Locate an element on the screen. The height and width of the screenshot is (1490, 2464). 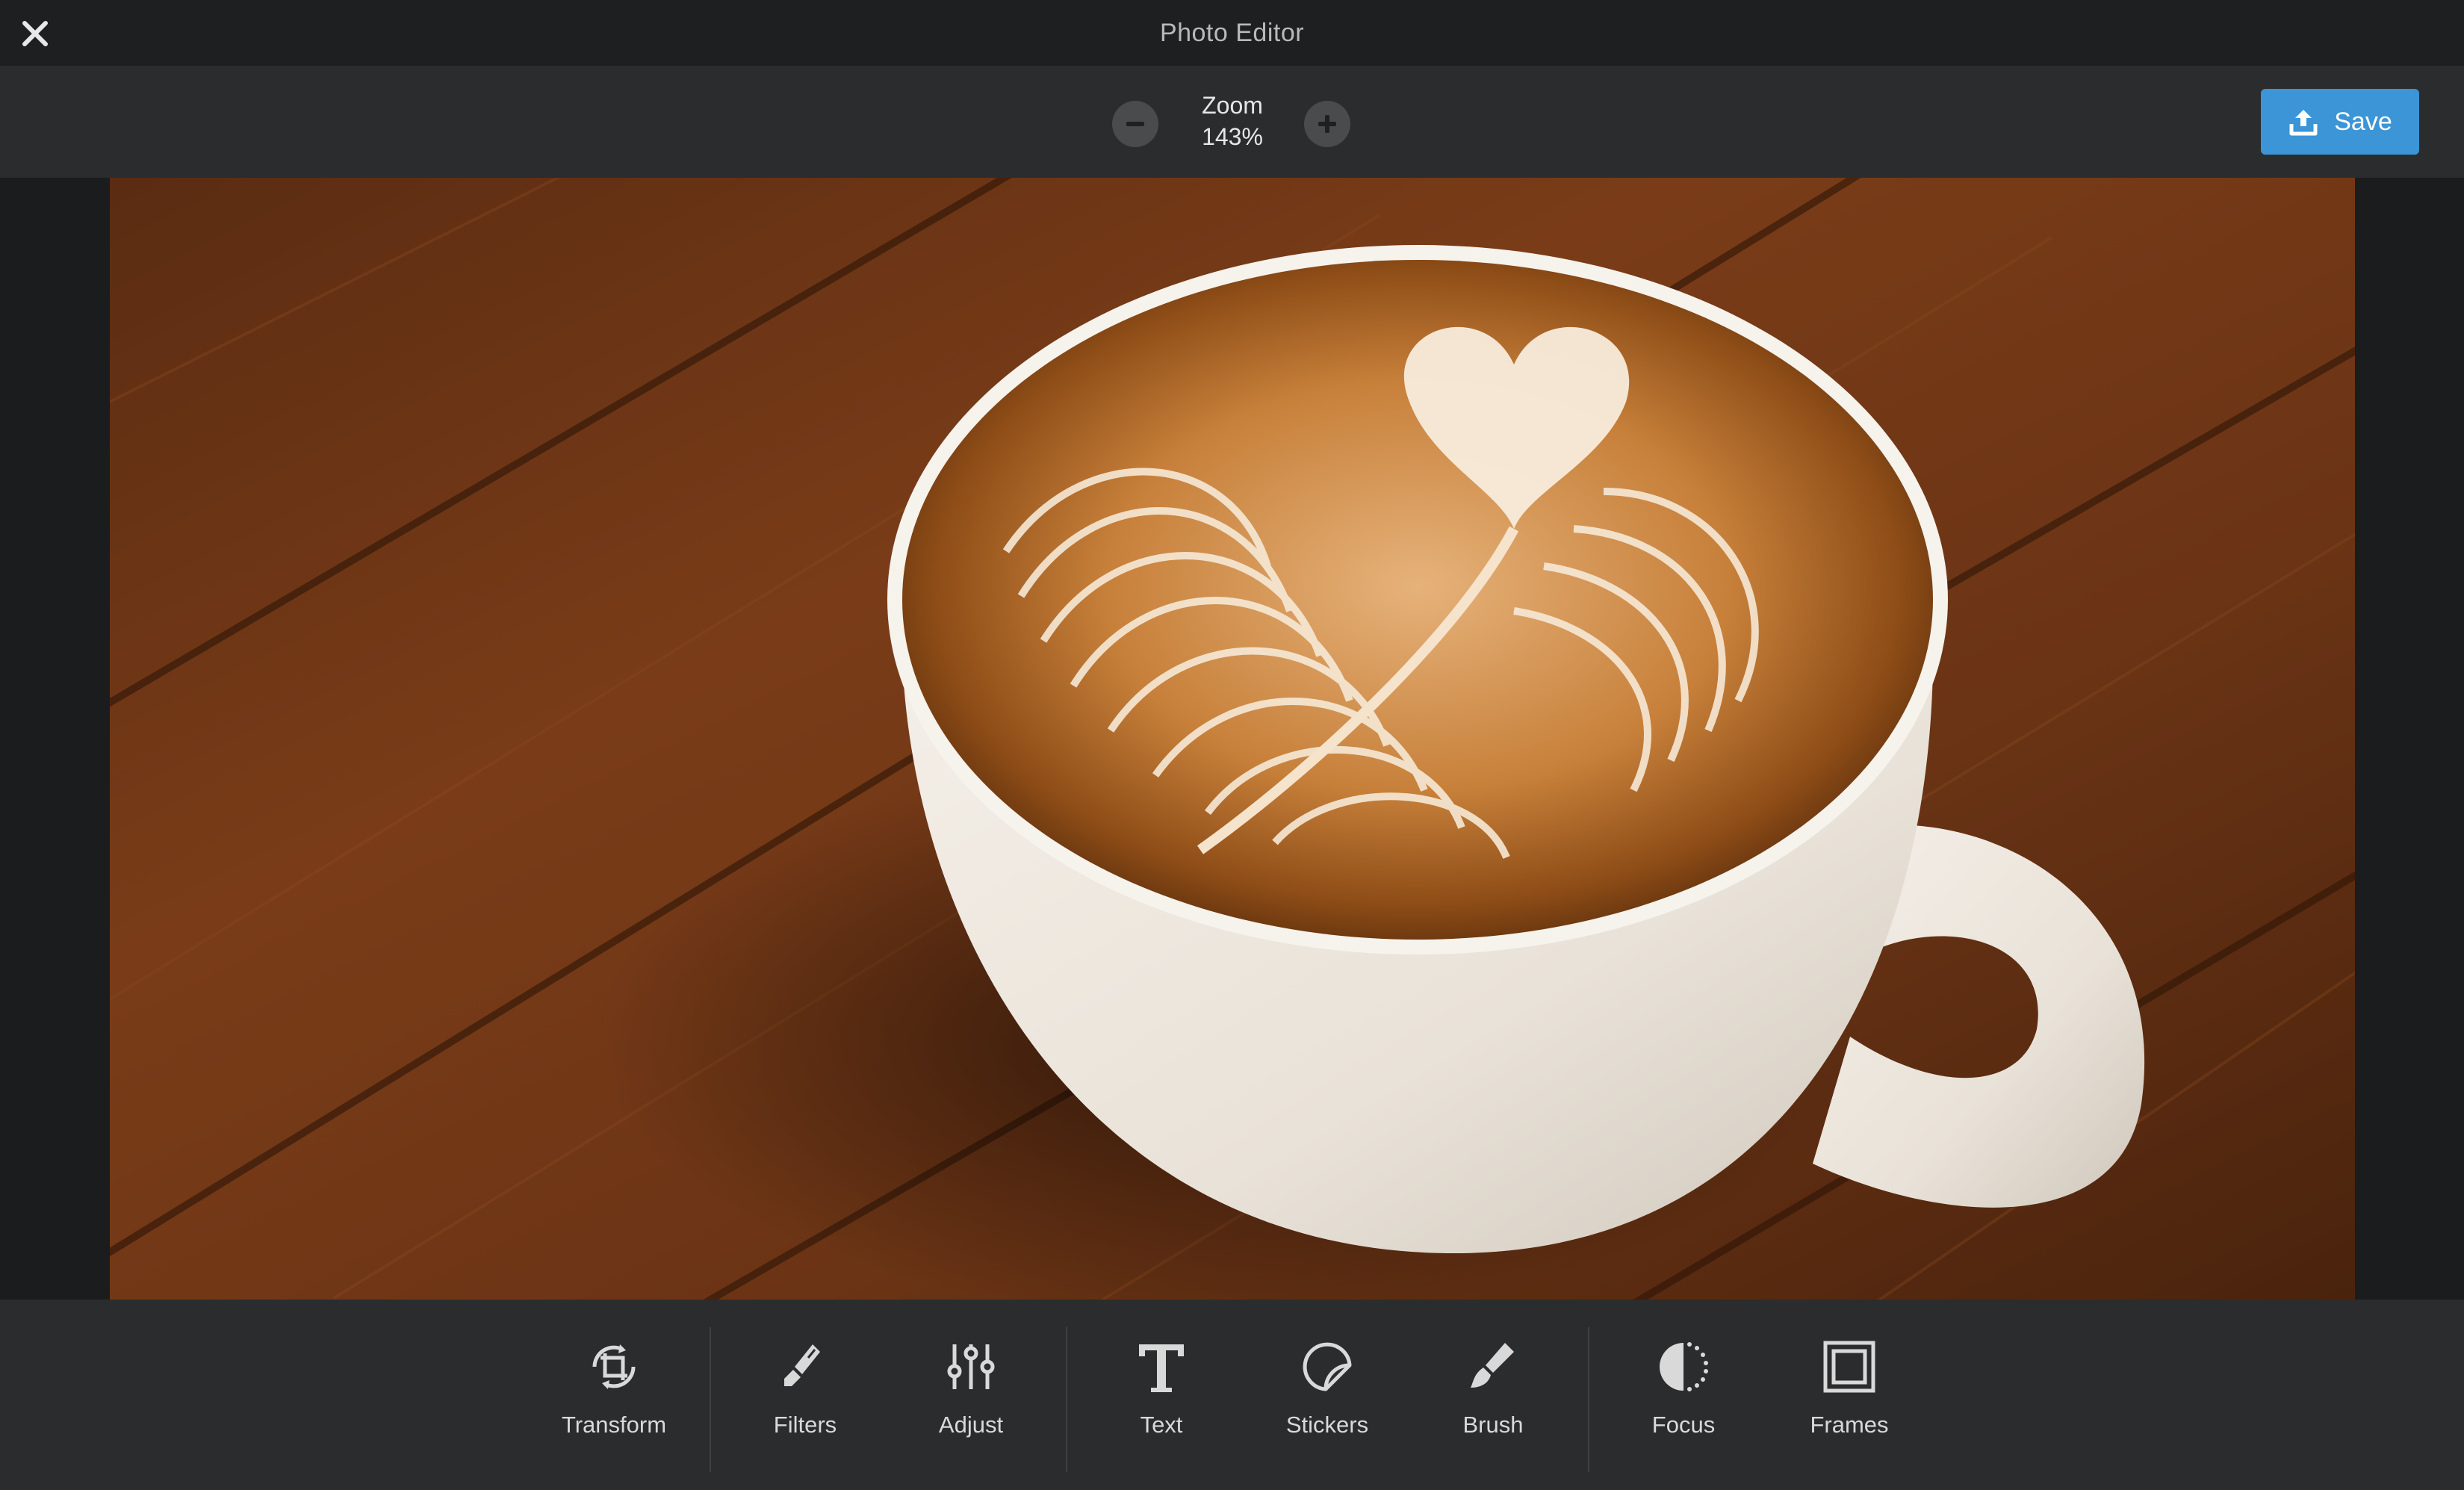
zoom-out-button is located at coordinates (1135, 124).